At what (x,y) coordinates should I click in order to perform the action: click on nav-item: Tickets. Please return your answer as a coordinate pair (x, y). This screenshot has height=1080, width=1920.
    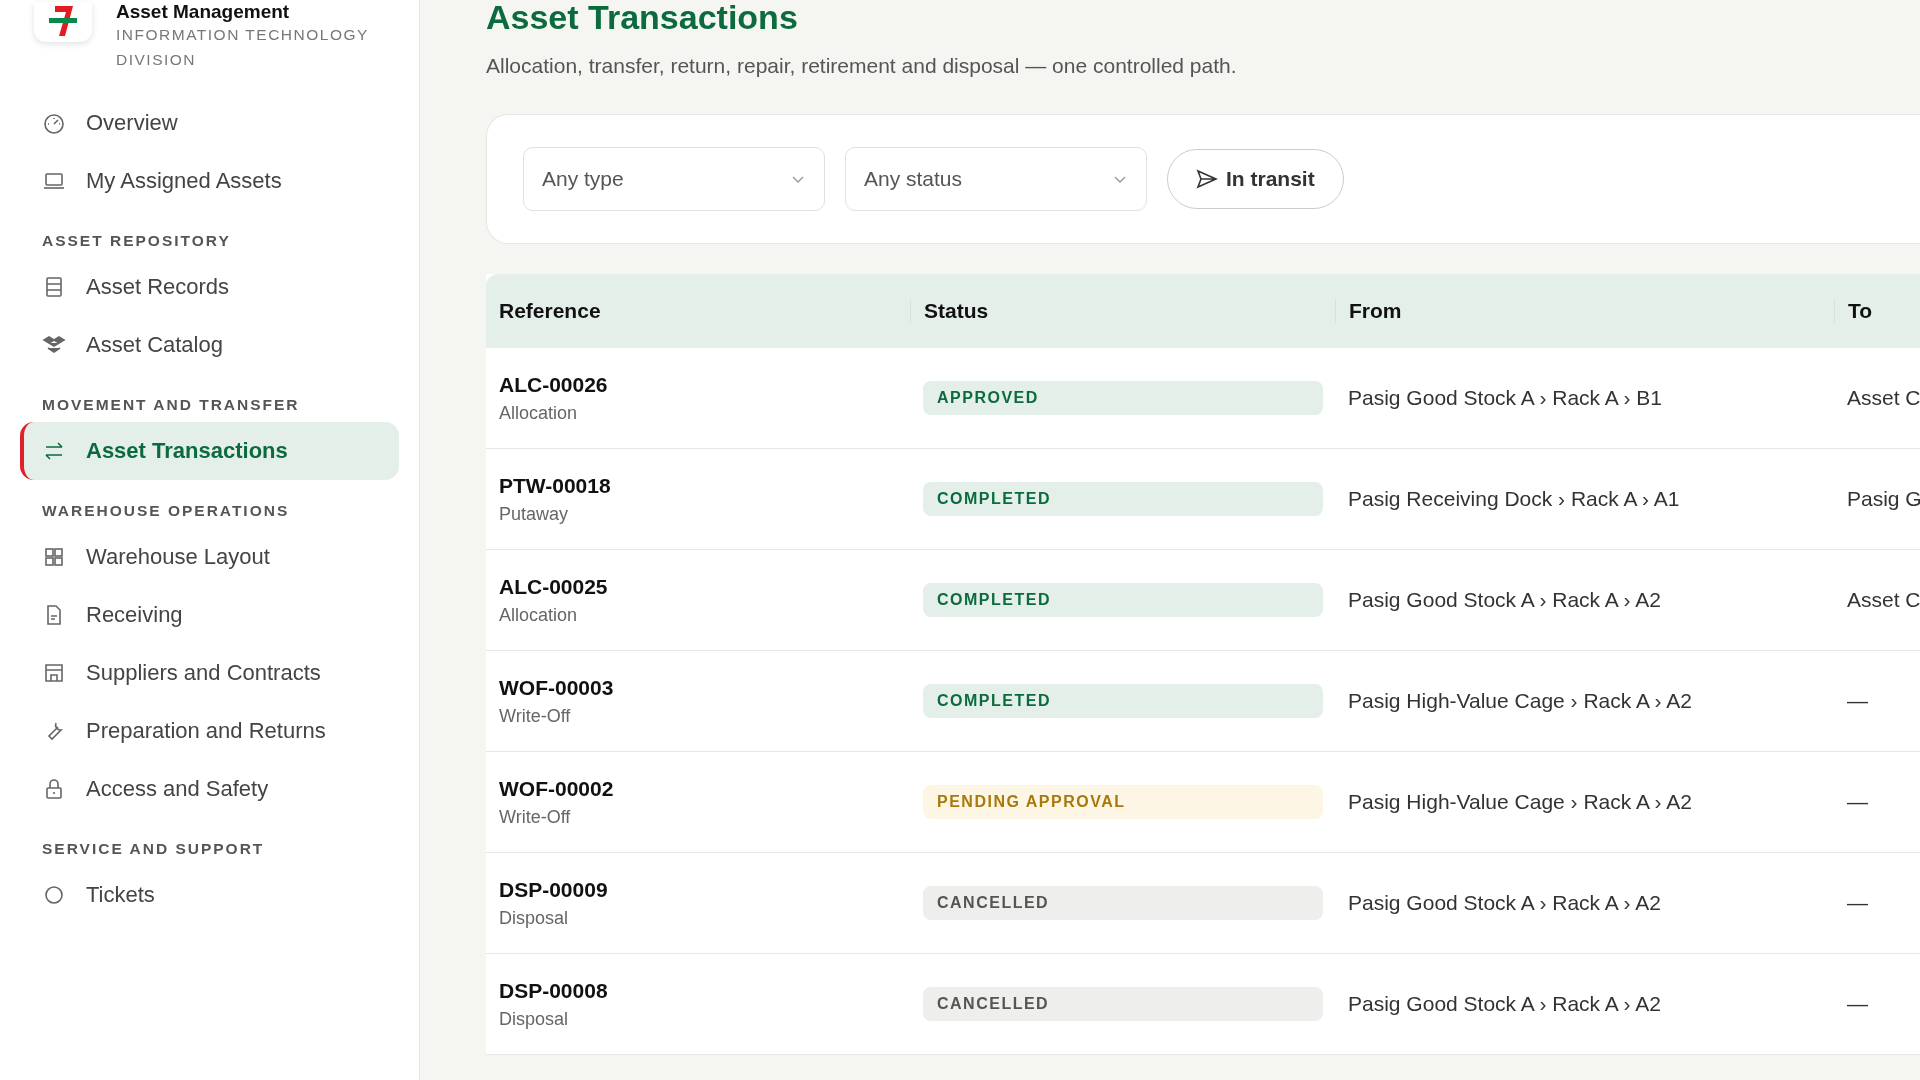
    Looking at the image, I should click on (209, 895).